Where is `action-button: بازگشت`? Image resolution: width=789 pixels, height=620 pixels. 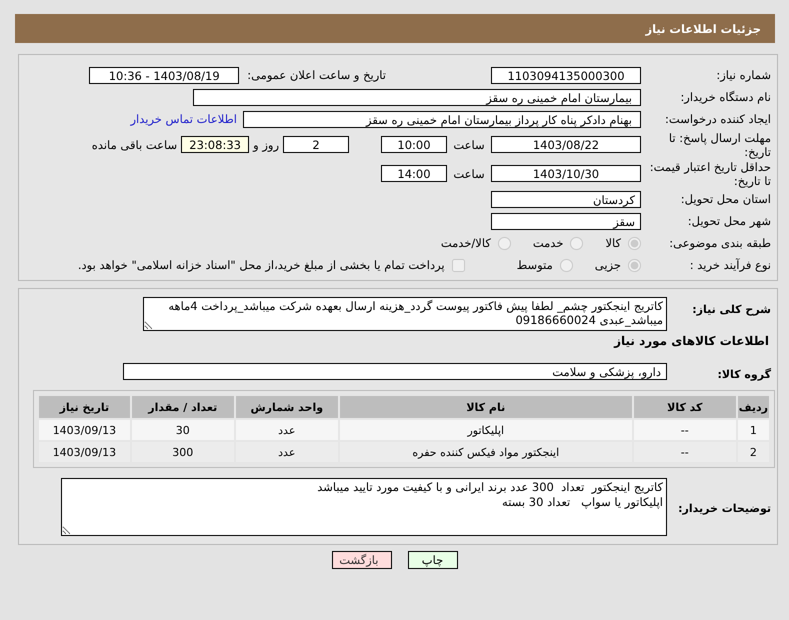
action-button: بازگشت is located at coordinates (362, 560).